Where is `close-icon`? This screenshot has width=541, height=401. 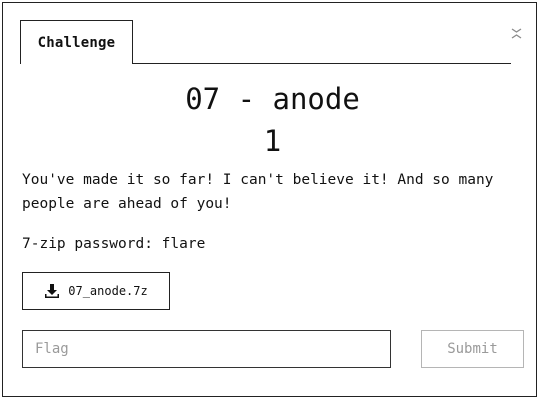
close-icon is located at coordinates (516, 33).